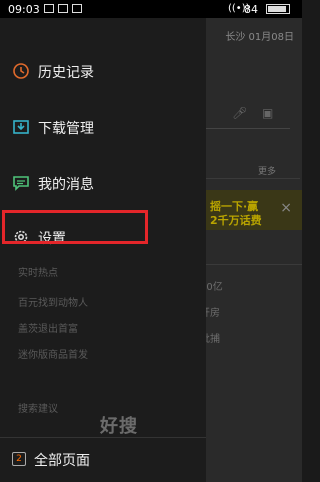 Image resolution: width=320 pixels, height=482 pixels. I want to click on microphone-icon: 🎤︎, so click(239, 113).